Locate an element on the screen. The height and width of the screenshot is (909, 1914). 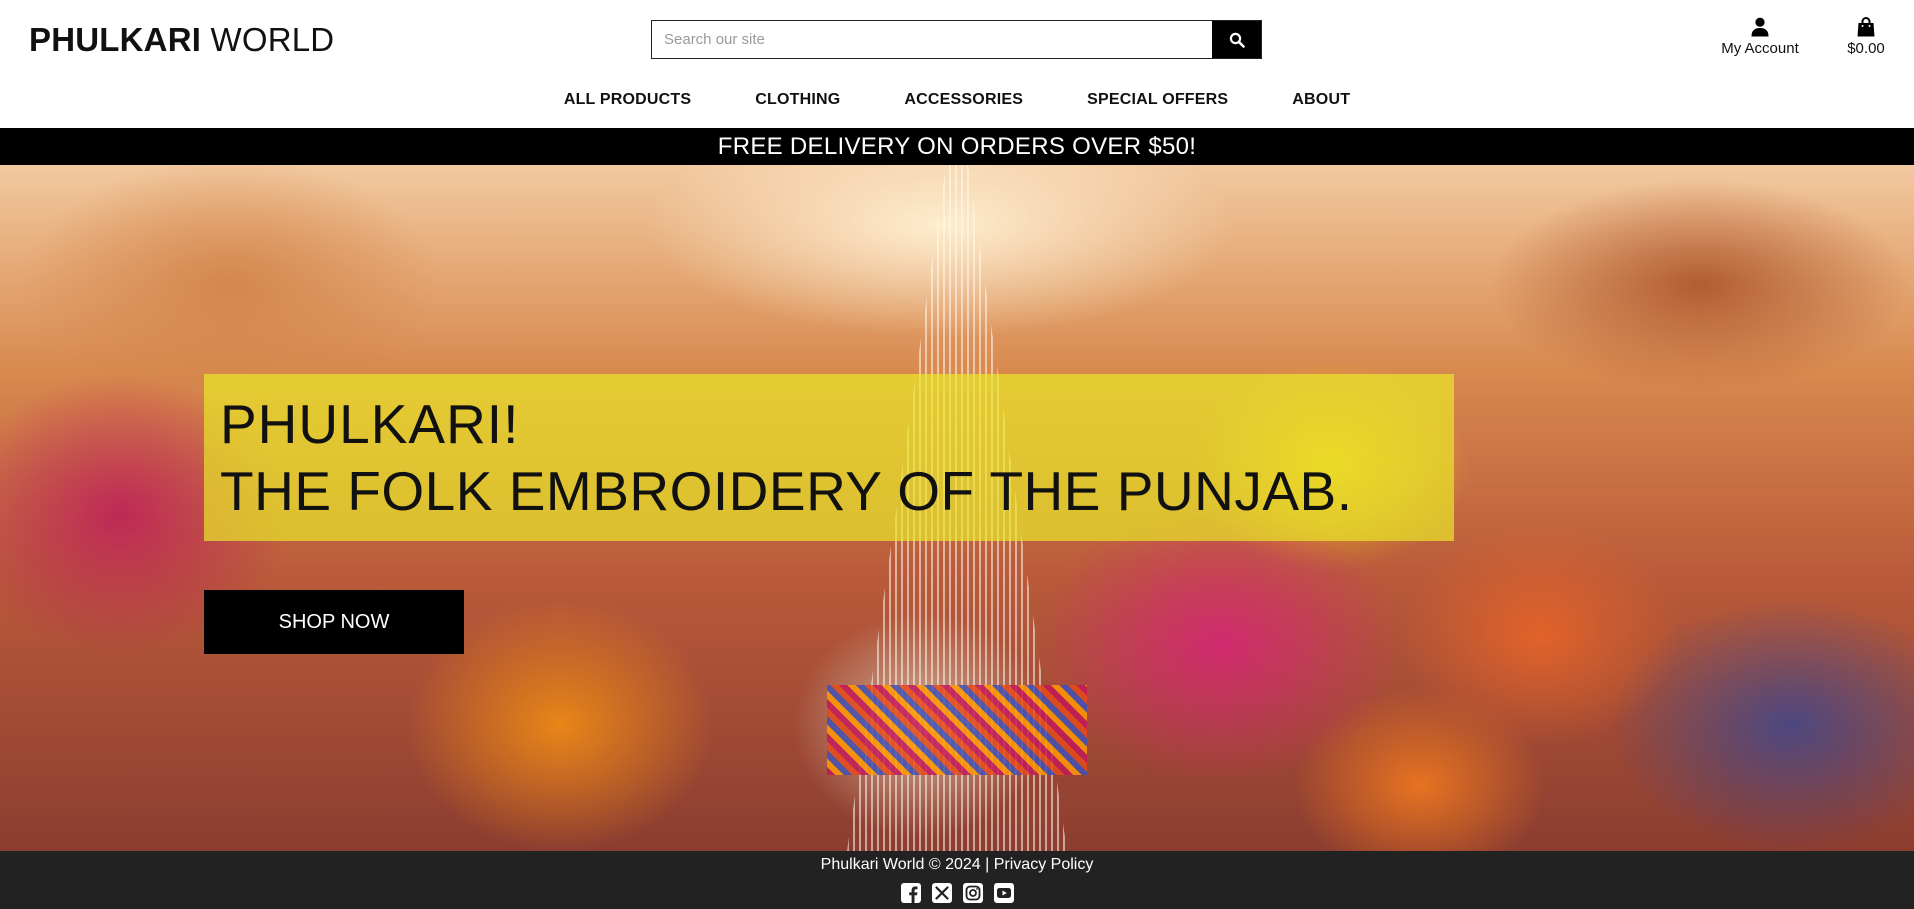
x-icon is located at coordinates (941, 893).